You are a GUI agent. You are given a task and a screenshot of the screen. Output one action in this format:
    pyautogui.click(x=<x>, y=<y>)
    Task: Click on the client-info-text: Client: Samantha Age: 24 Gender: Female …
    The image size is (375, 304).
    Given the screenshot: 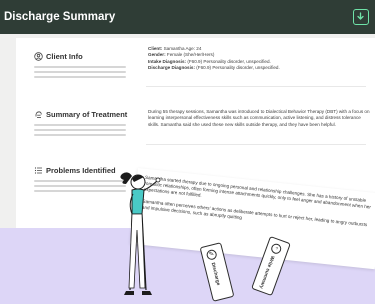 What is the action you would take?
    pyautogui.click(x=259, y=59)
    